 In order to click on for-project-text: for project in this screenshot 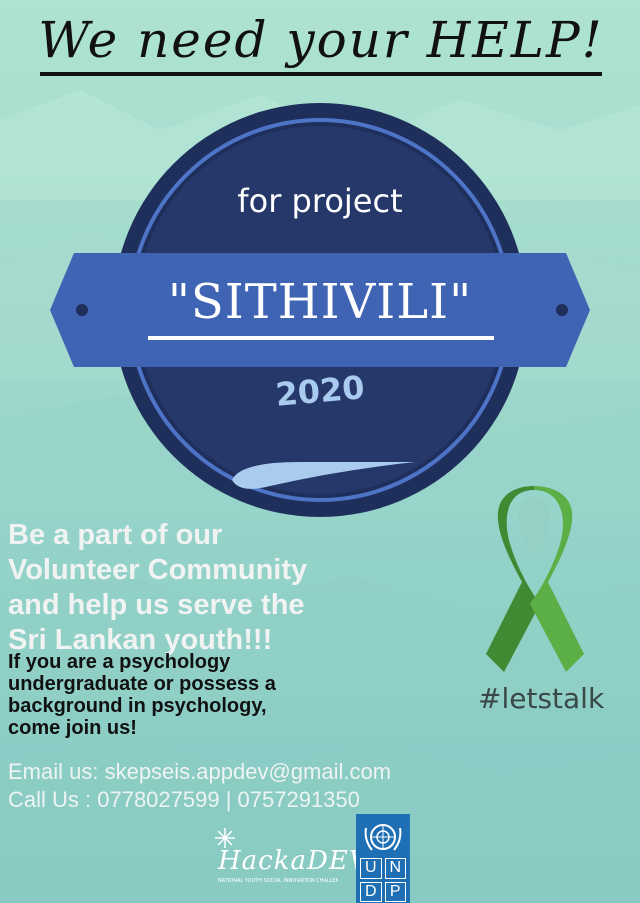, I will do `click(320, 201)`.